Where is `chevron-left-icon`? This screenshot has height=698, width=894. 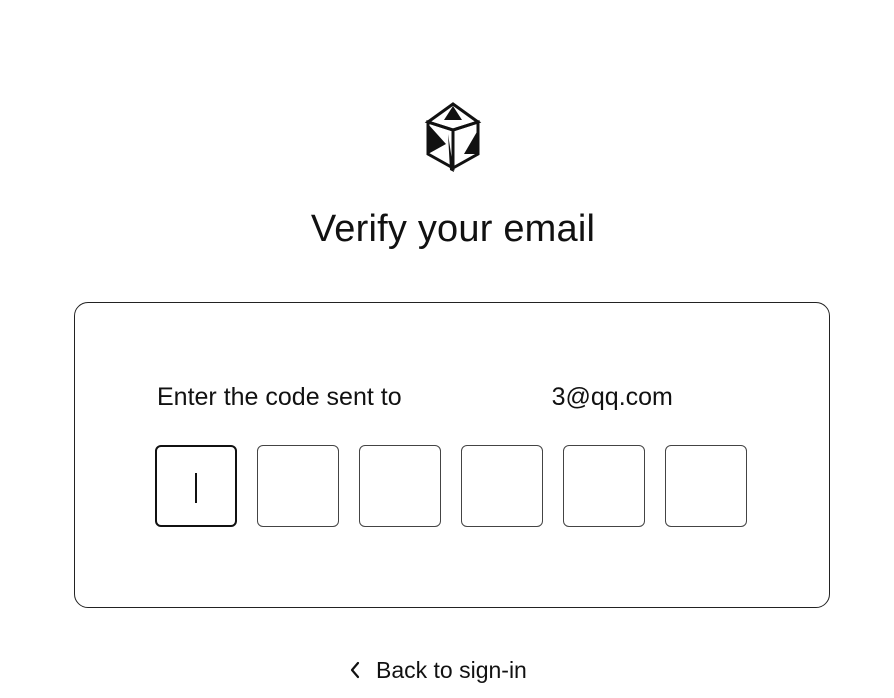 chevron-left-icon is located at coordinates (355, 670).